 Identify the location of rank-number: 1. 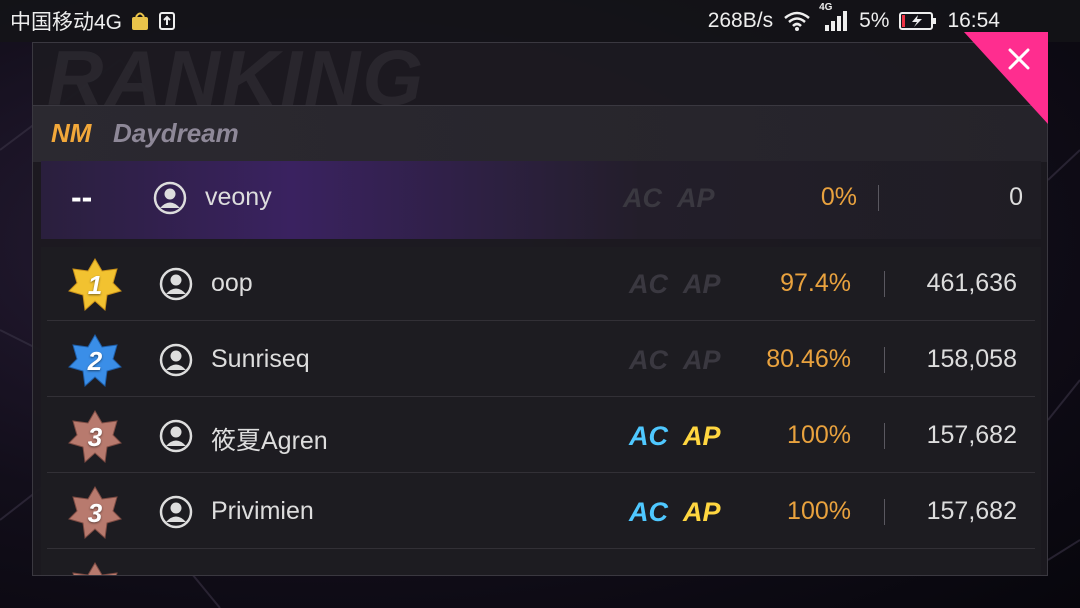
(95, 284).